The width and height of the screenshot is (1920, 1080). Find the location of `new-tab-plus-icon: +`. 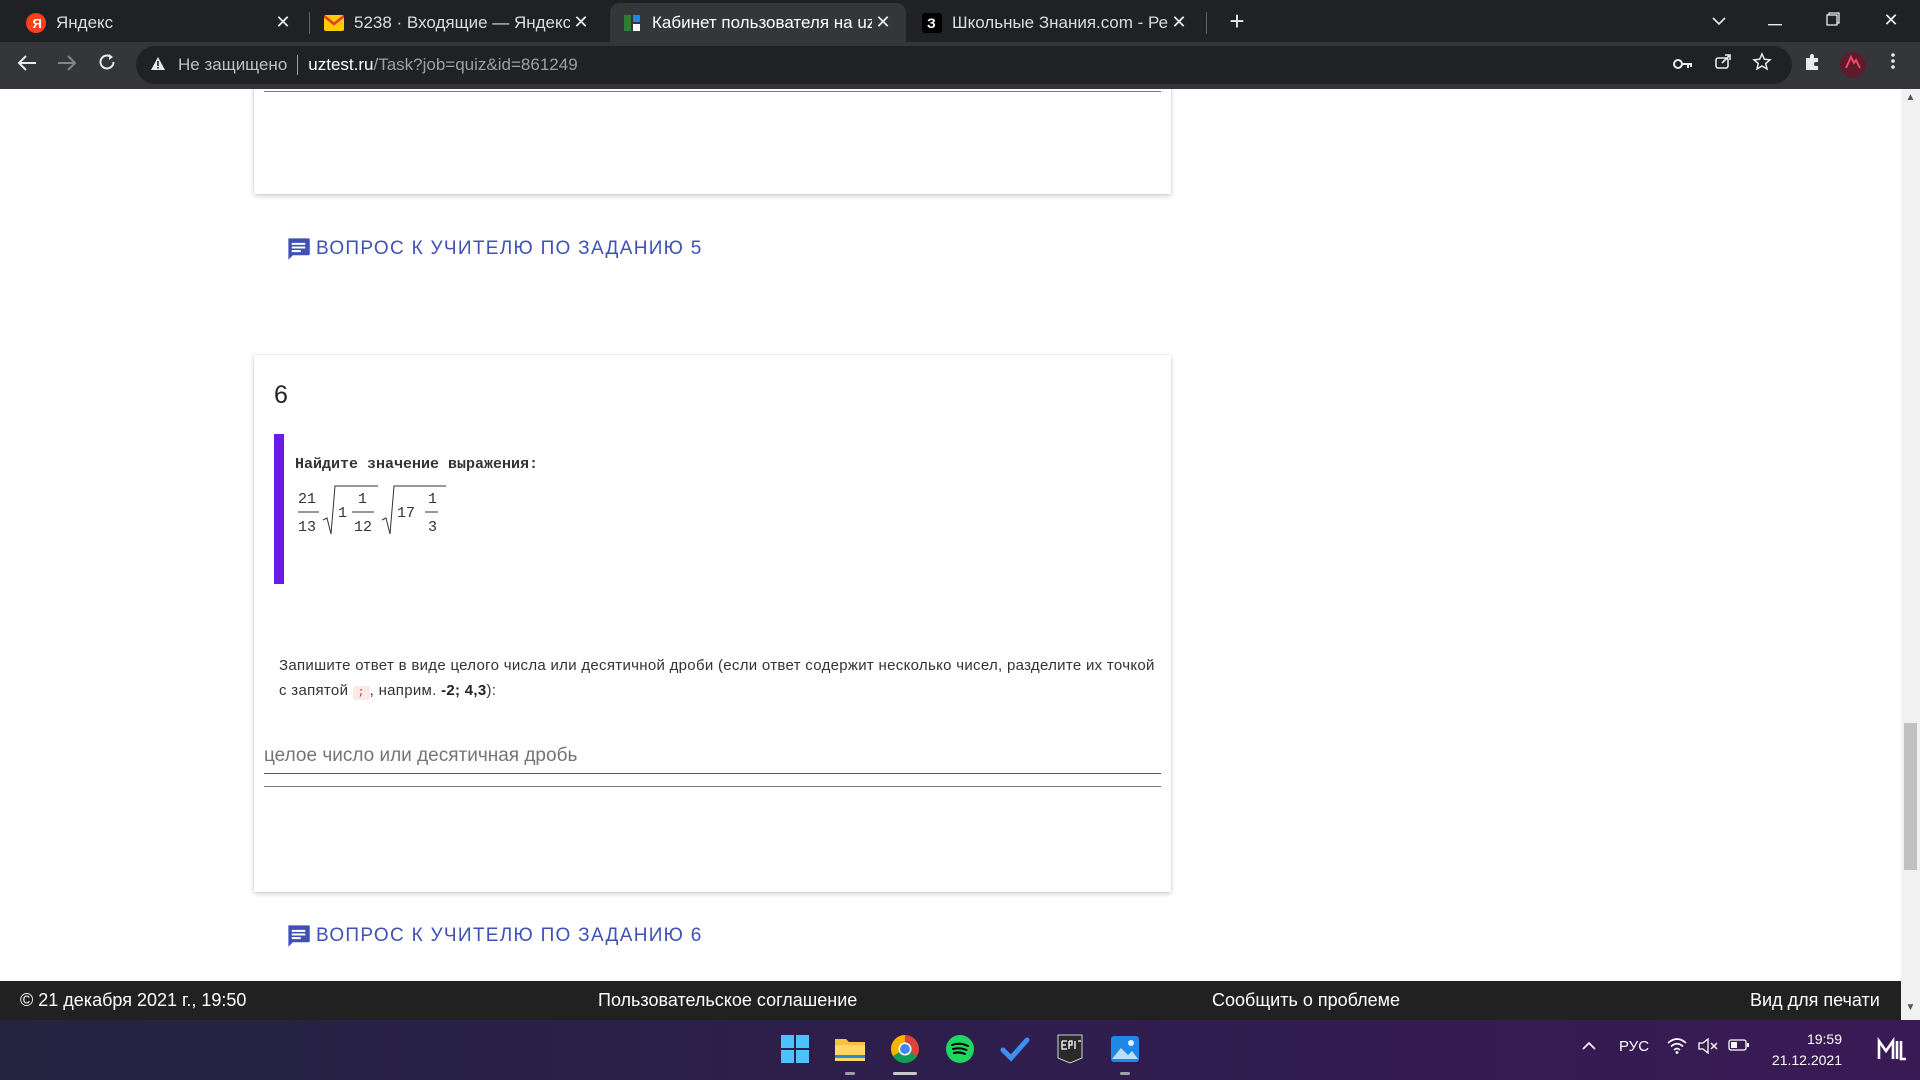

new-tab-plus-icon: + is located at coordinates (1237, 22).